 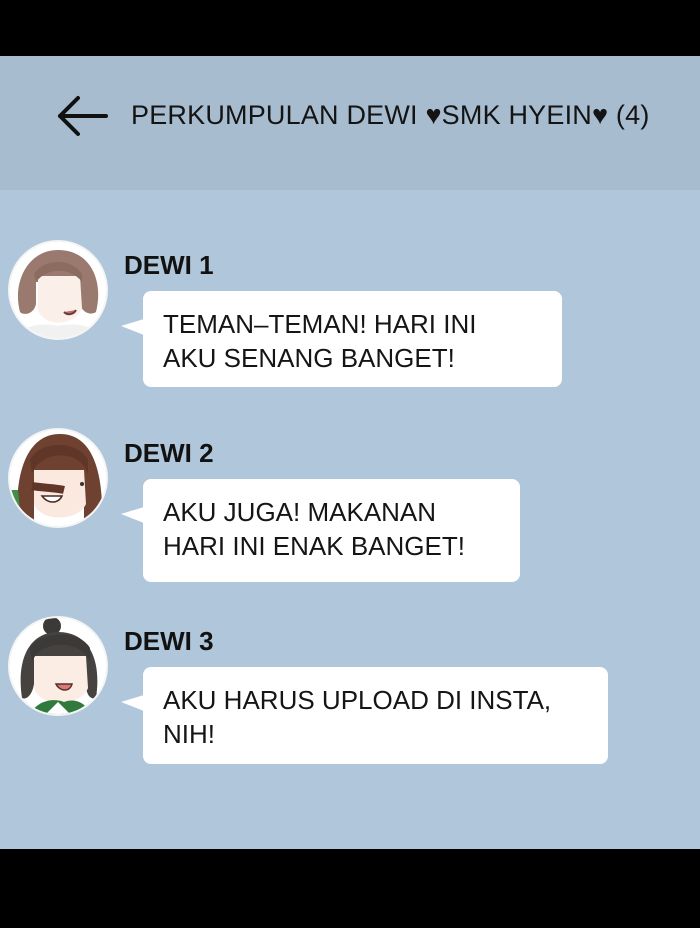 I want to click on message-bubble: AKU HARUS UPLOAD DI INSTA, NIH!, so click(x=364, y=715).